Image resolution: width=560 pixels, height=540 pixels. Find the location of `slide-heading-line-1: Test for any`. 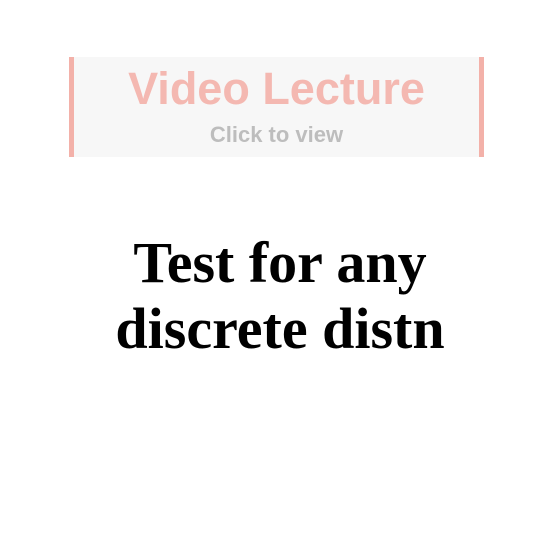

slide-heading-line-1: Test for any is located at coordinates (280, 262).